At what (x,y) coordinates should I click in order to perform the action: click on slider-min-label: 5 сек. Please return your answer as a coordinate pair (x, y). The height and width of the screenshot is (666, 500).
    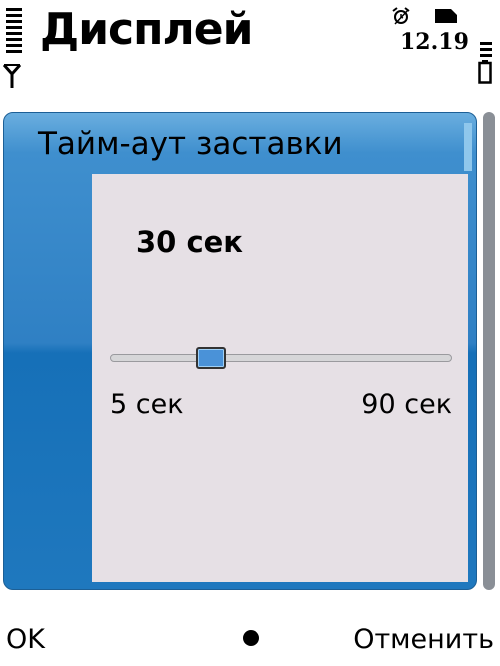
    Looking at the image, I should click on (147, 404).